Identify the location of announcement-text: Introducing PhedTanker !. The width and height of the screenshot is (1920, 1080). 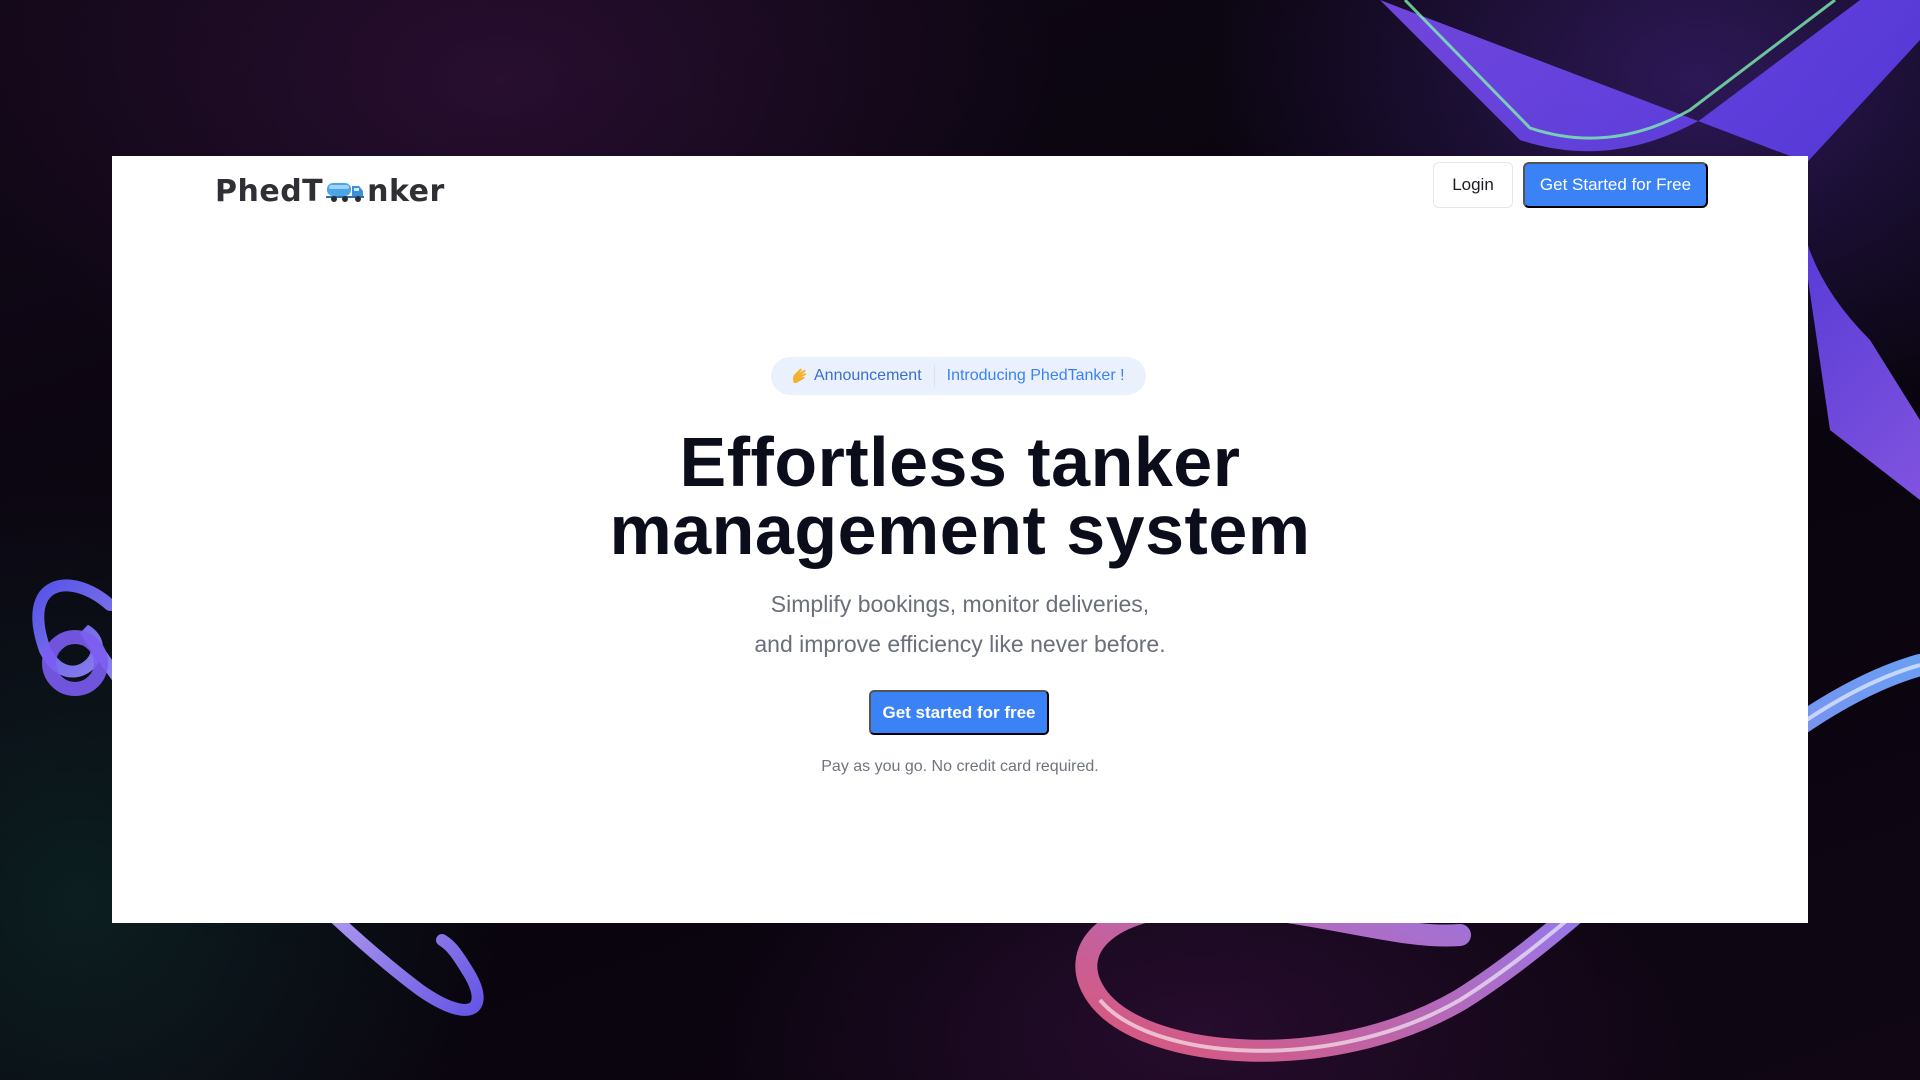
(1035, 375).